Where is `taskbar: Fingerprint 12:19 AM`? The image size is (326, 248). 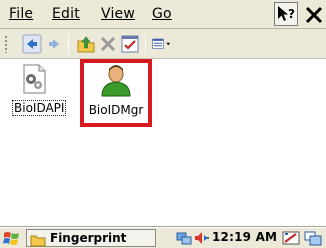 taskbar: Fingerprint 12:19 AM is located at coordinates (163, 237).